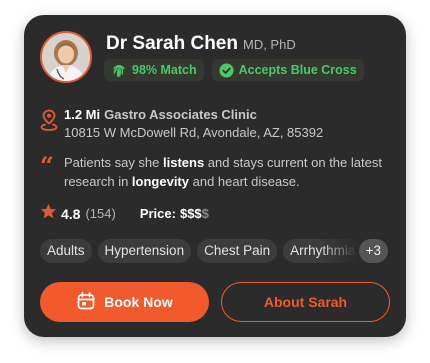  What do you see at coordinates (193, 132) in the screenshot?
I see `clinic-address: 10815 W McDowell Rd, Avondale, AZ, 85392` at bounding box center [193, 132].